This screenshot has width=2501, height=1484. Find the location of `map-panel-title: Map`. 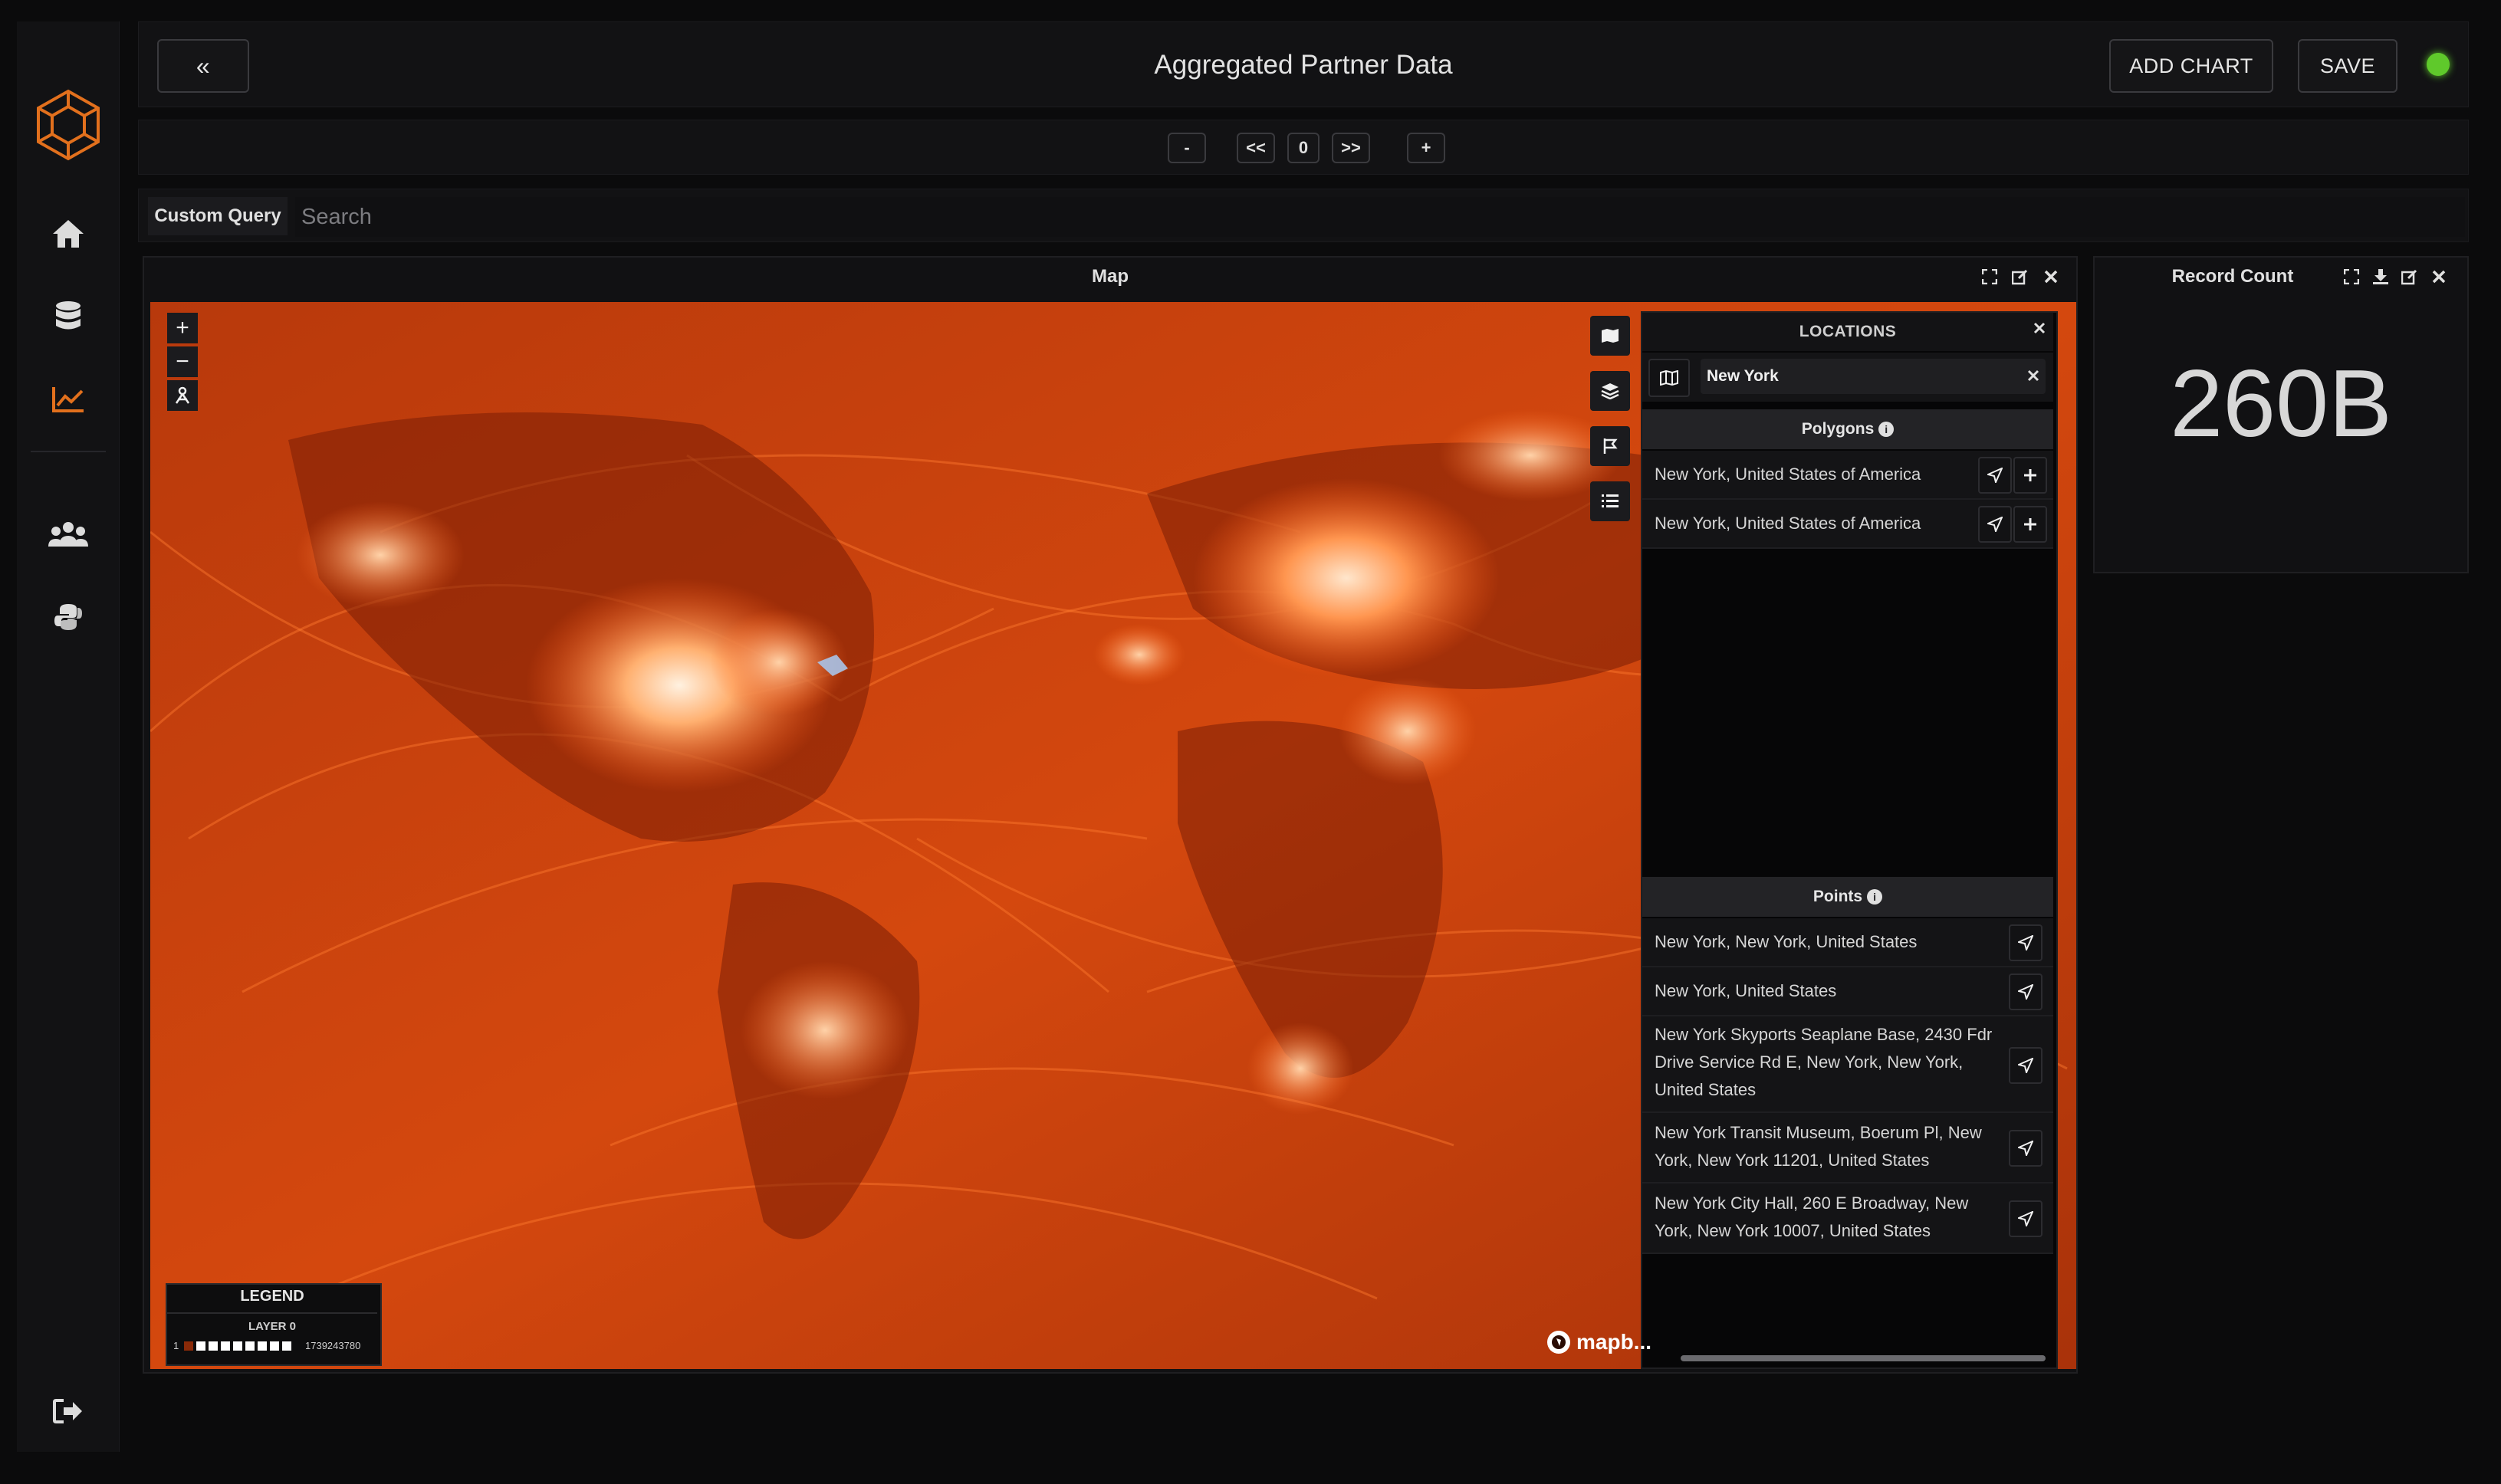

map-panel-title: Map is located at coordinates (1110, 276).